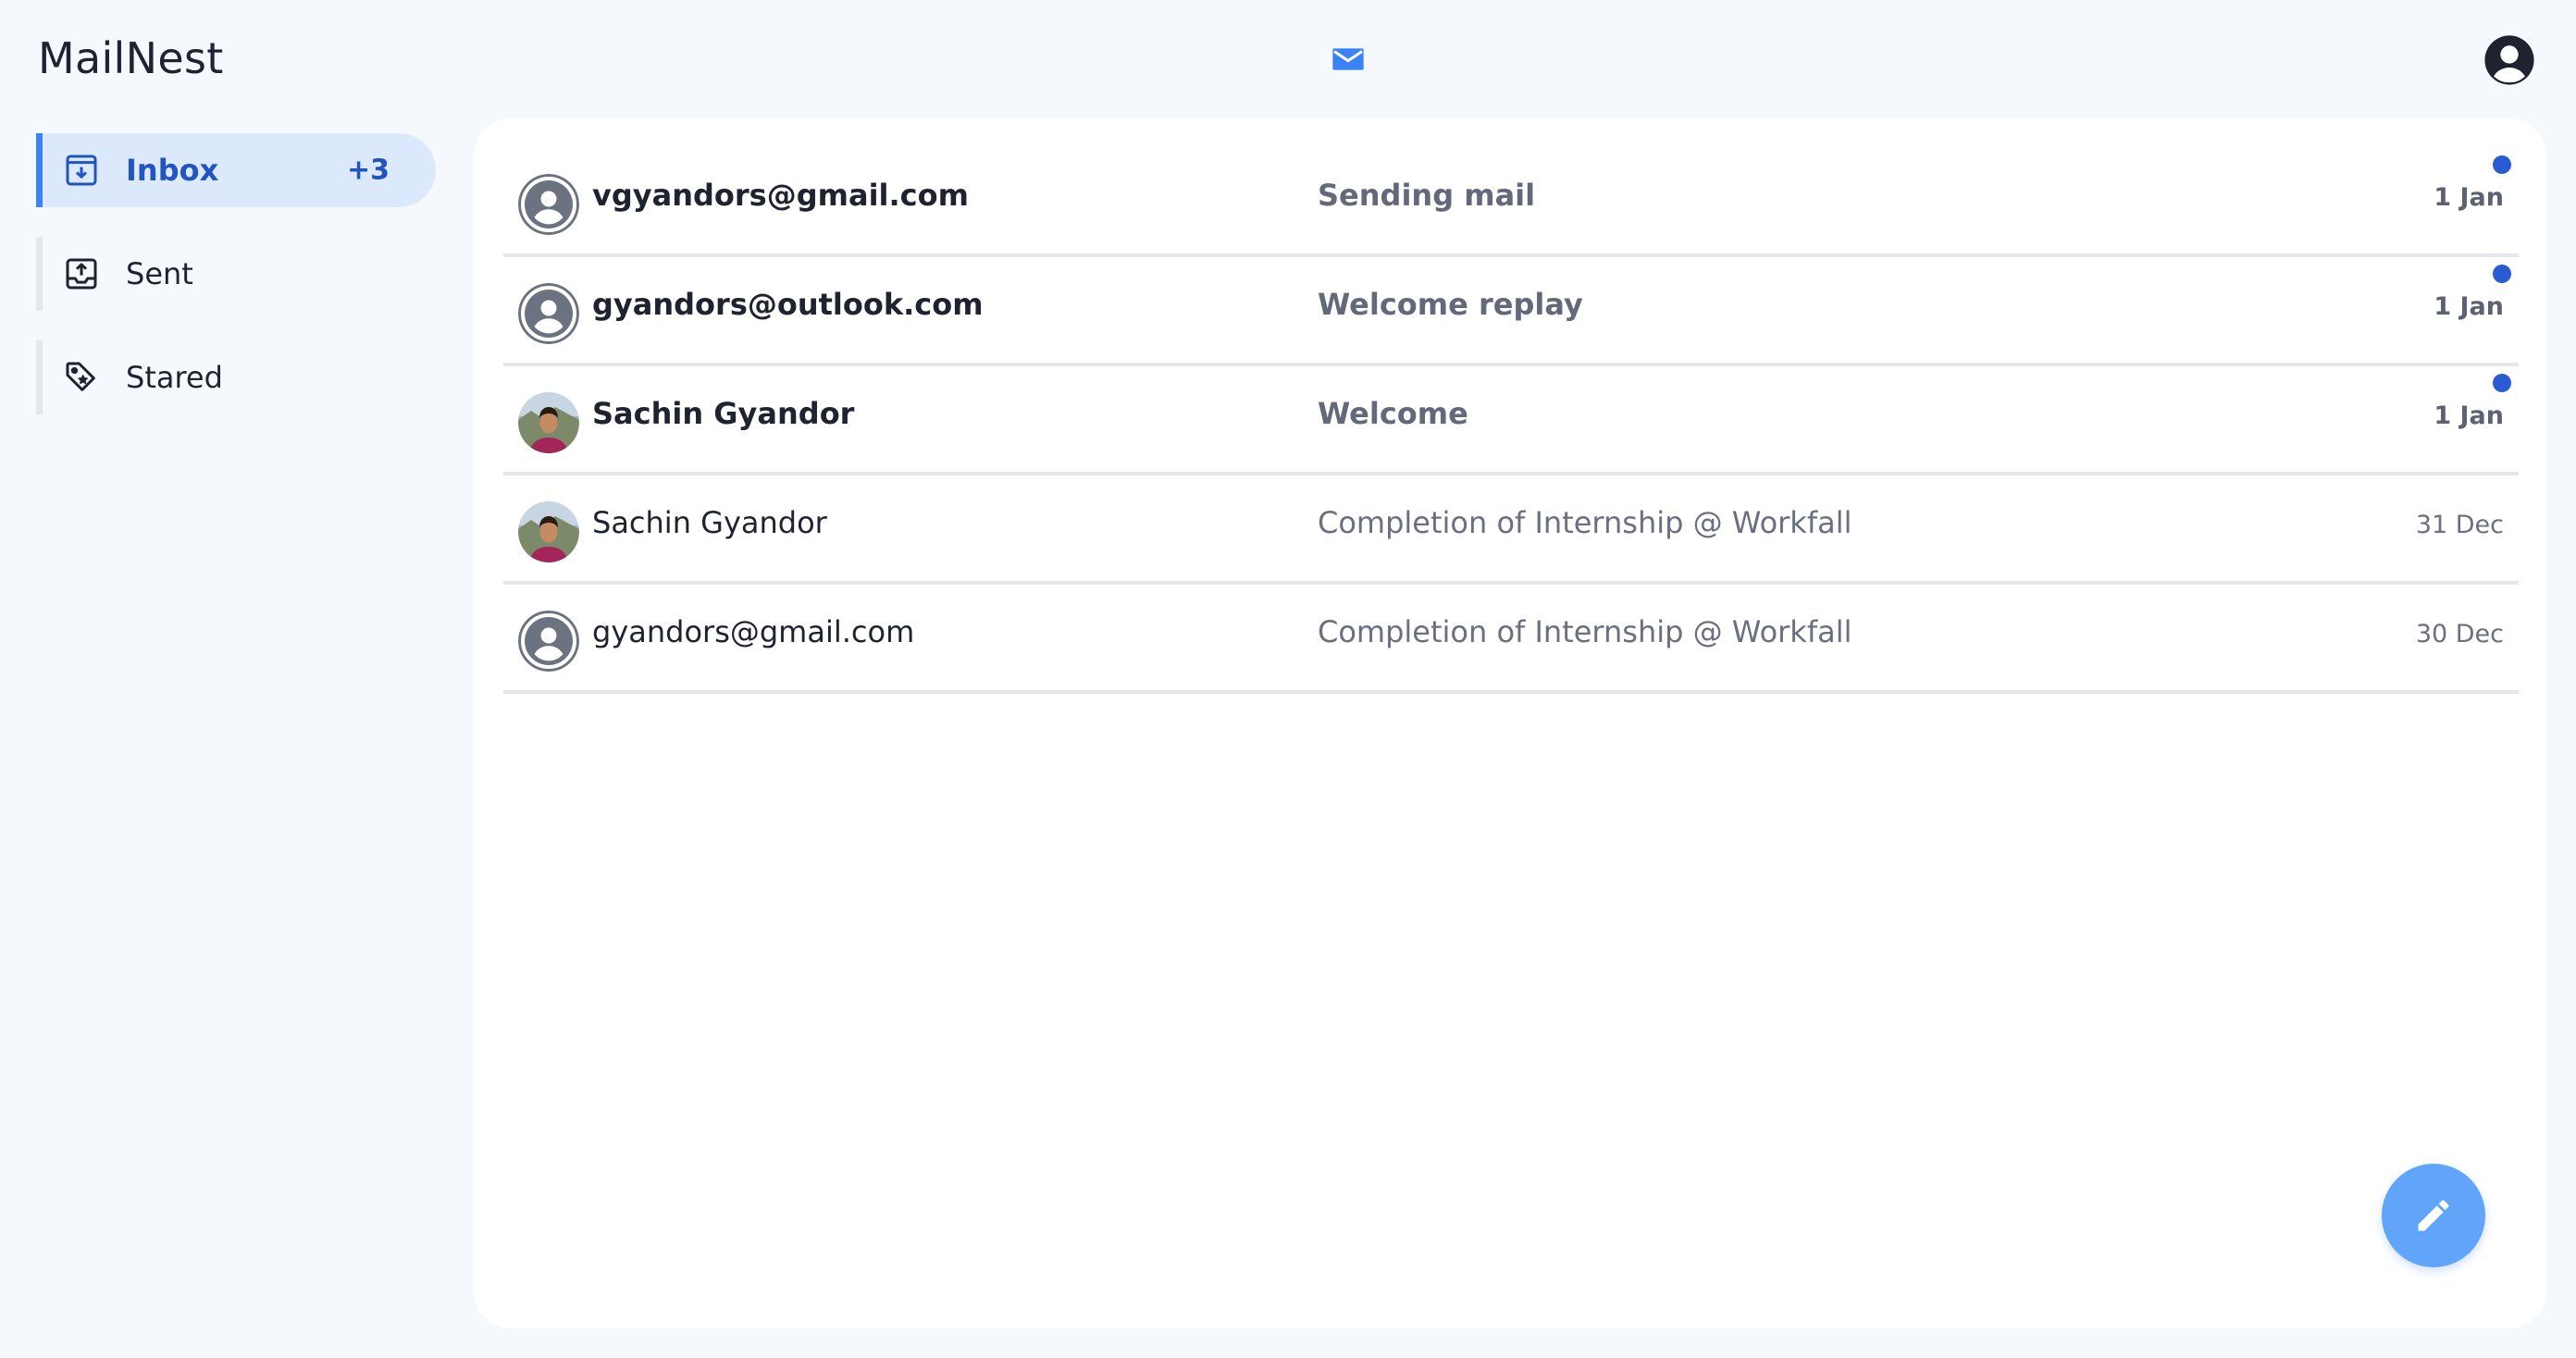 The image size is (2576, 1358). What do you see at coordinates (368, 170) in the screenshot?
I see `unread-count-badge: +3` at bounding box center [368, 170].